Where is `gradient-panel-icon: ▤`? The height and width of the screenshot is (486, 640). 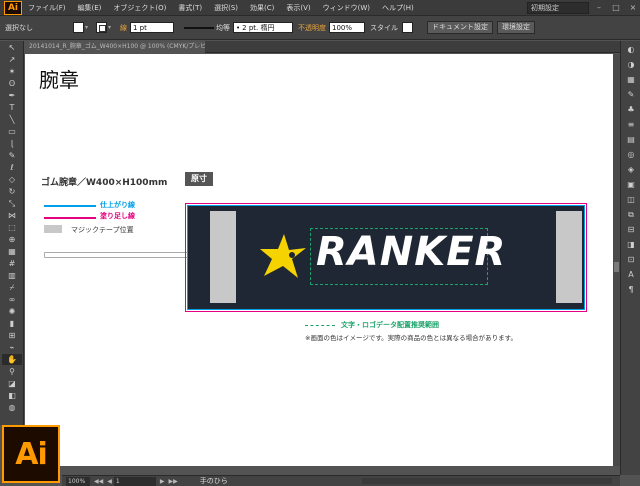 gradient-panel-icon: ▤ is located at coordinates (631, 140).